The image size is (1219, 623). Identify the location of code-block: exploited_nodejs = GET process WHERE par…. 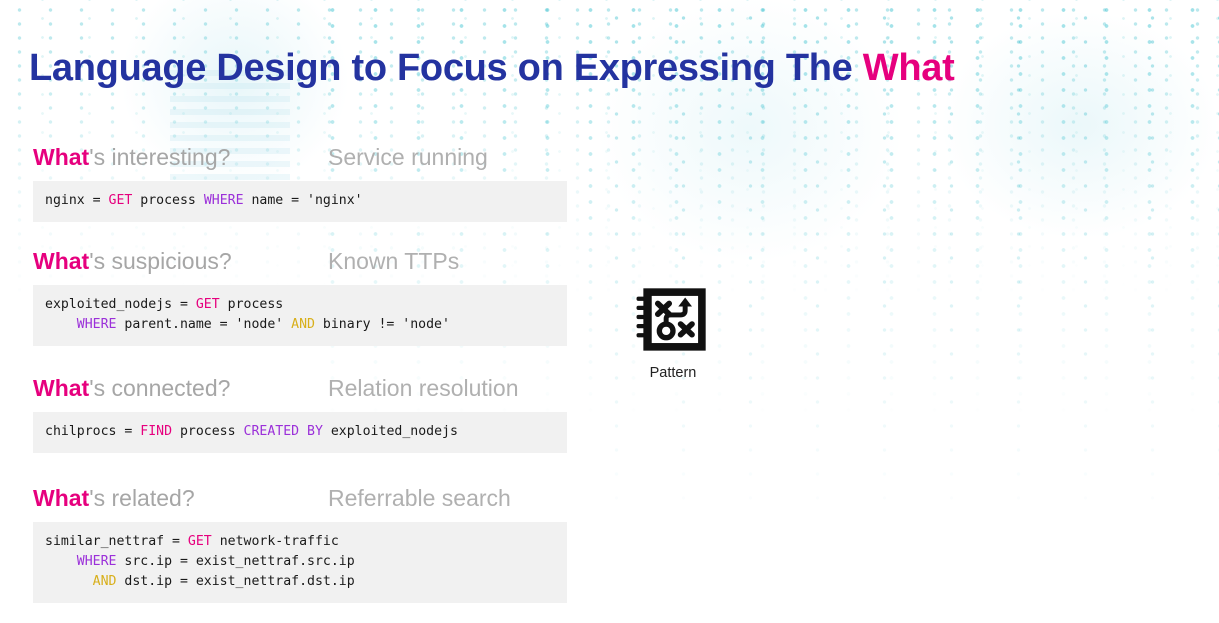
(300, 315).